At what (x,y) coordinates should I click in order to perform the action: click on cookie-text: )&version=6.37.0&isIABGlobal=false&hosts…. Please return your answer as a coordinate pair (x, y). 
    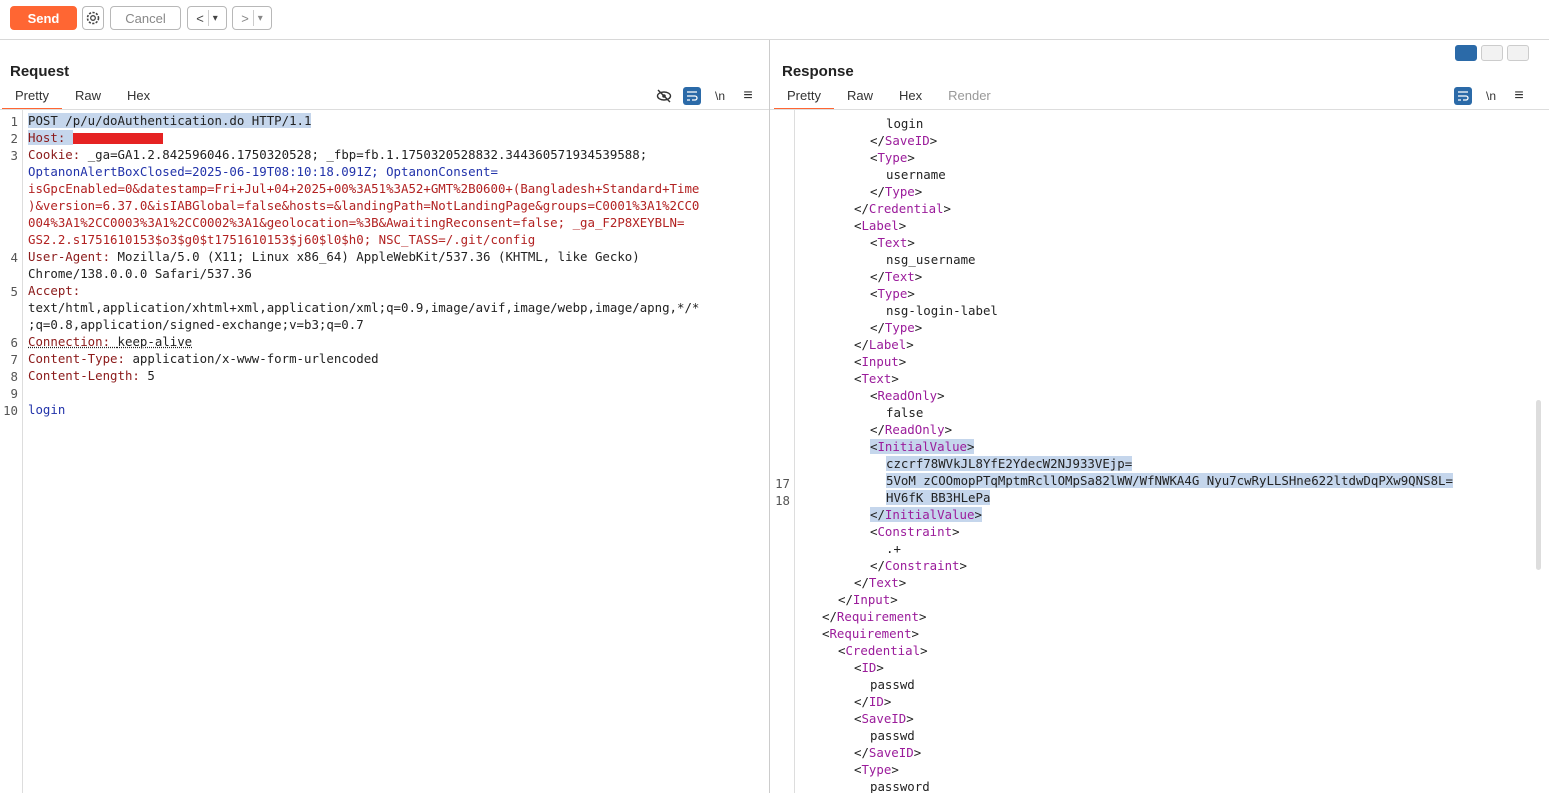
    Looking at the image, I should click on (364, 205).